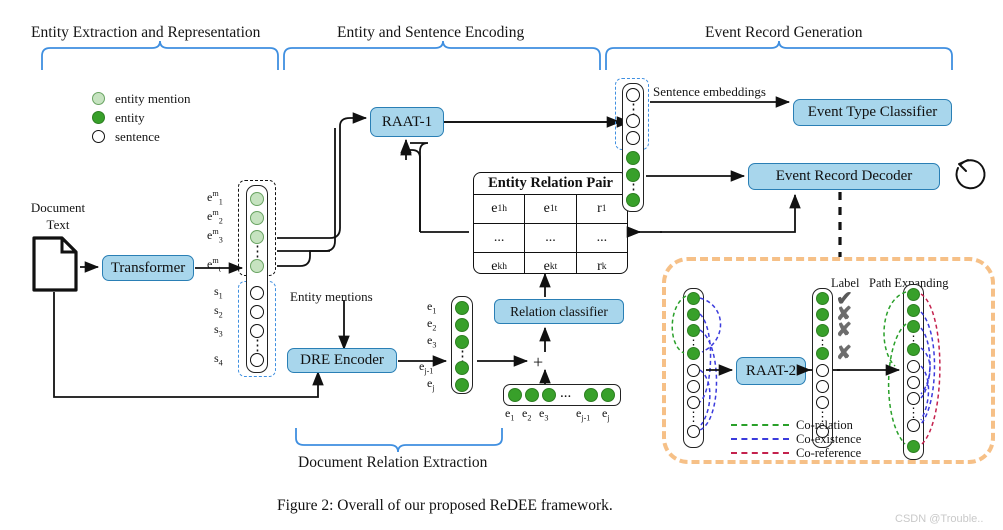  I want to click on phase-label-document-relation-extraction: Document Relation Extraction, so click(393, 462).